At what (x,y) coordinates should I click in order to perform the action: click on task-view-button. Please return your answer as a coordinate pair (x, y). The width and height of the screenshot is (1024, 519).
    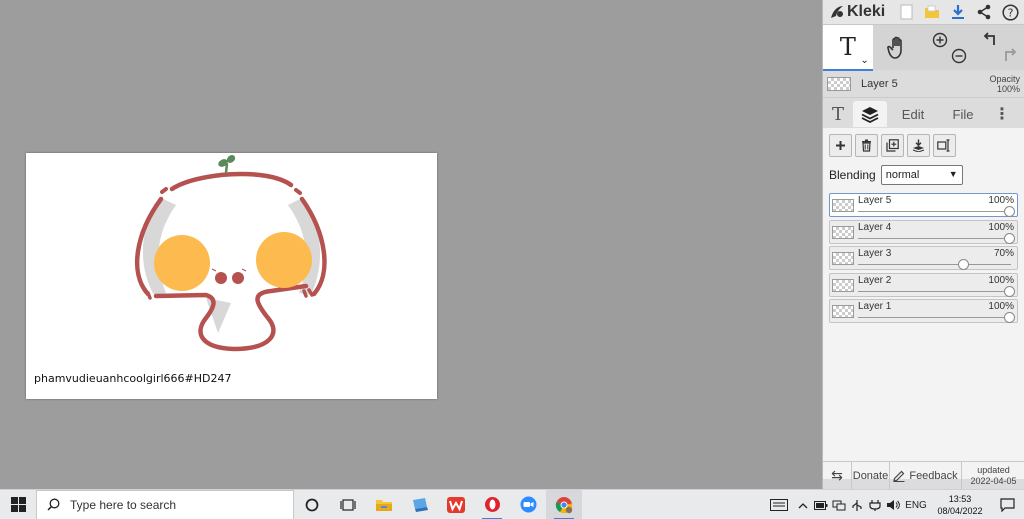
    Looking at the image, I should click on (348, 504).